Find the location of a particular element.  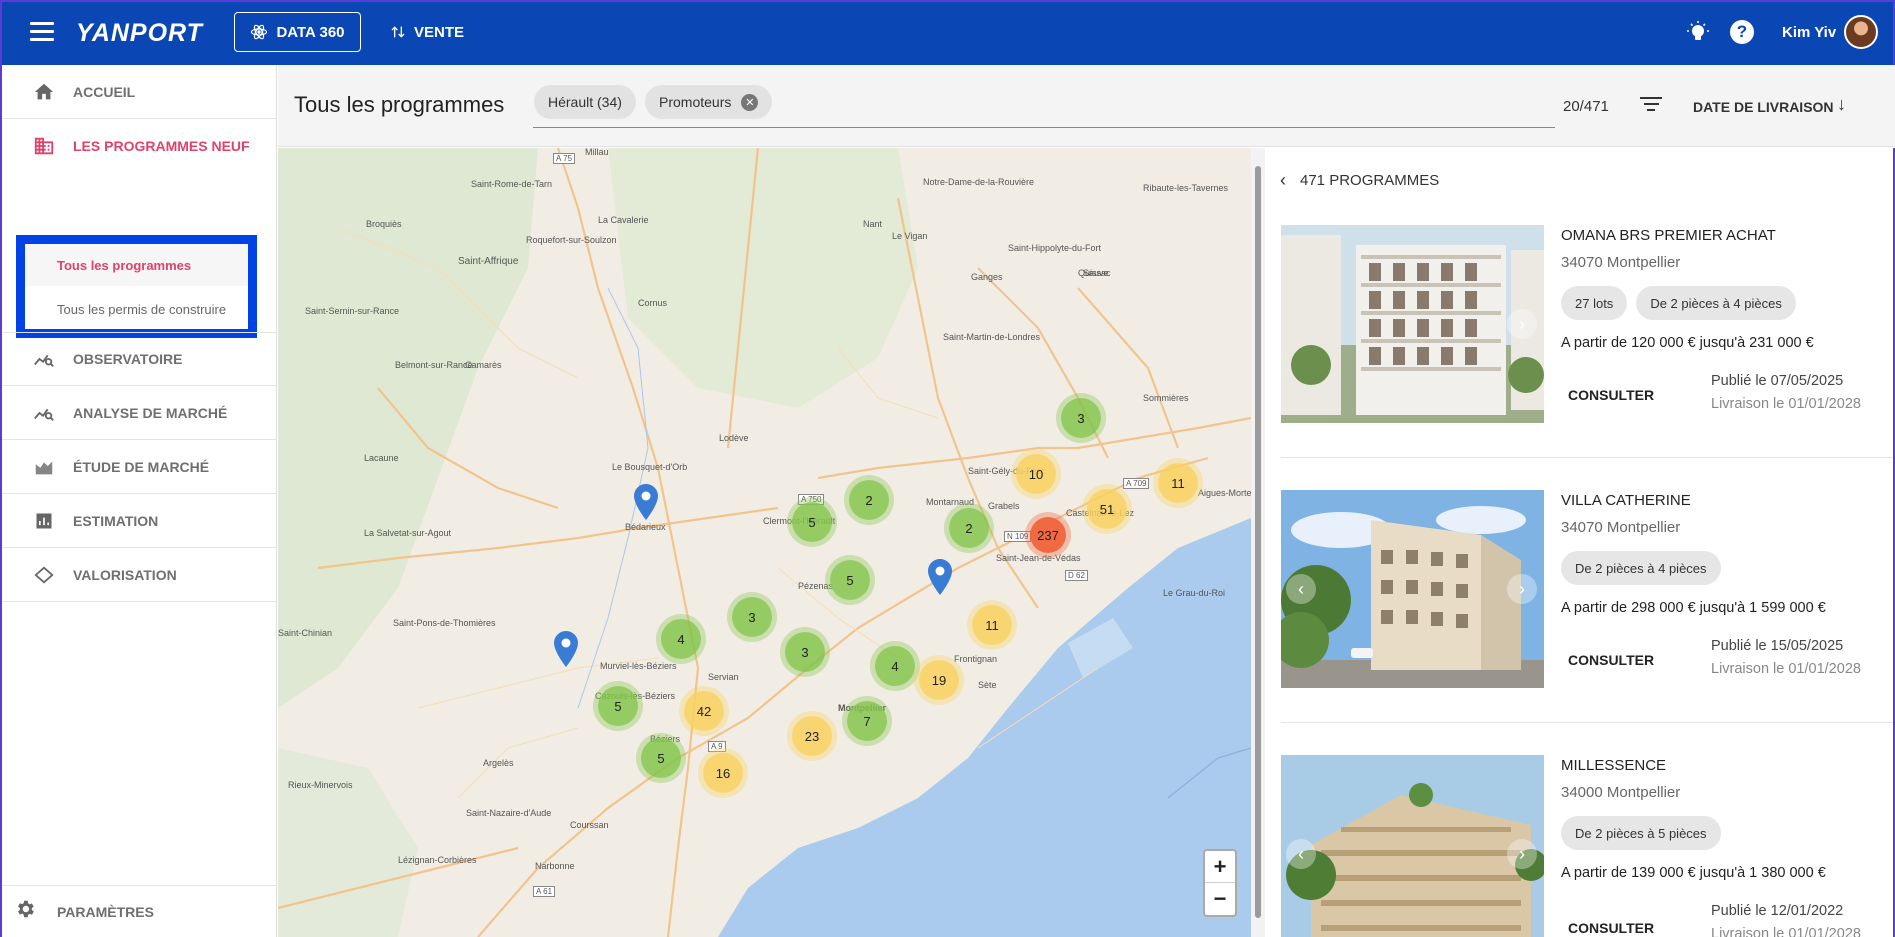

map-label: Le Vigan is located at coordinates (910, 236).